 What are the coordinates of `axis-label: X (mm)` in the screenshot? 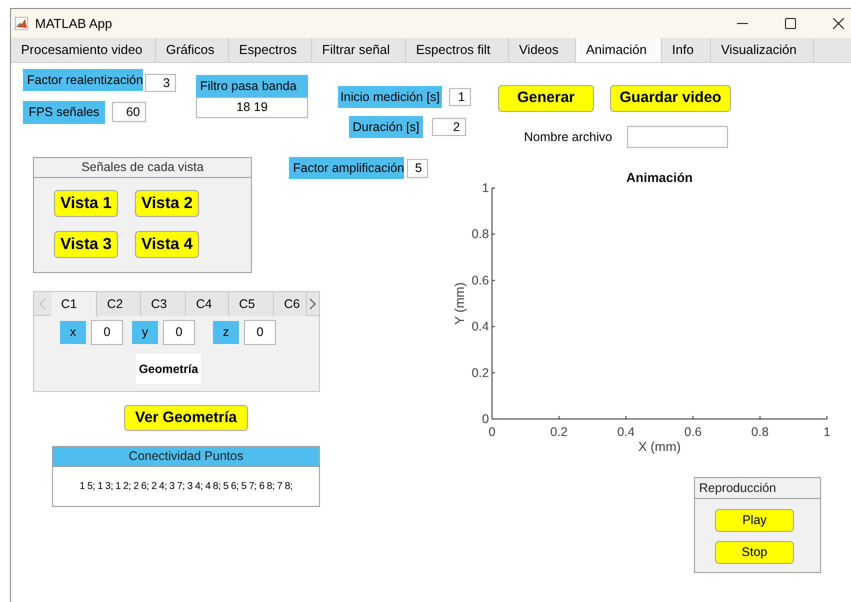 It's located at (659, 446).